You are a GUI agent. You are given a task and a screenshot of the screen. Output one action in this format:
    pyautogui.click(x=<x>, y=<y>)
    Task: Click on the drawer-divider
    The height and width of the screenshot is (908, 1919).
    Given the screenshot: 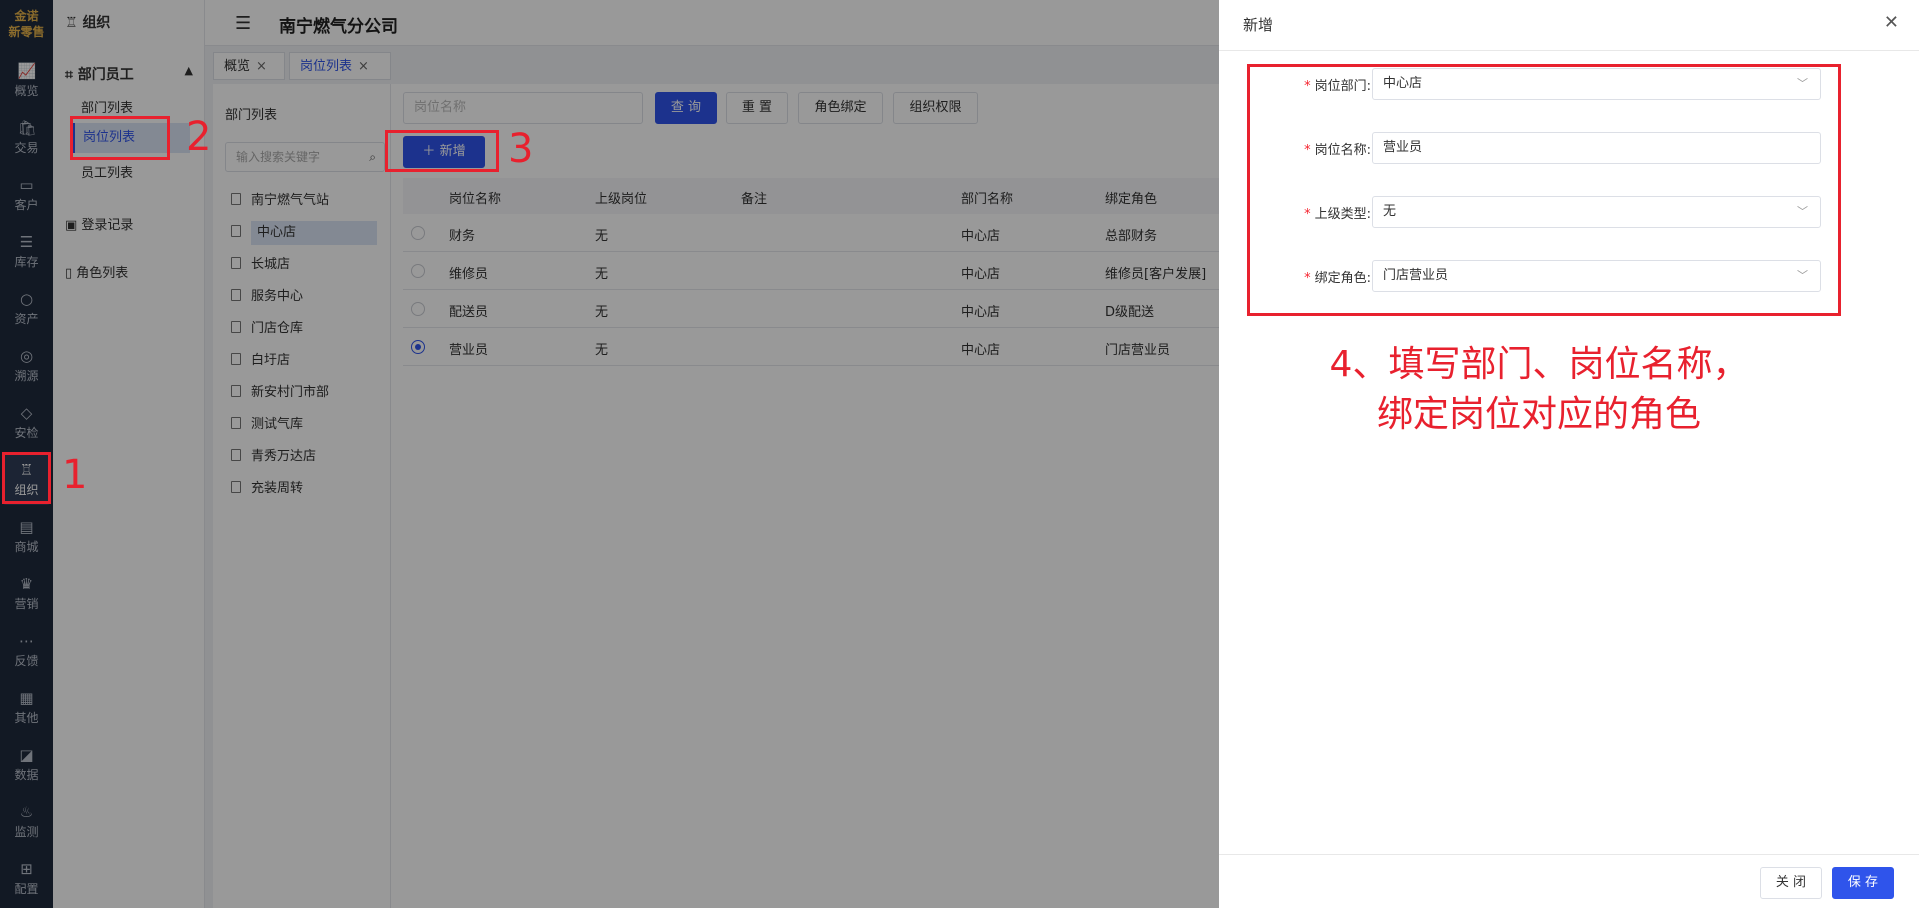 What is the action you would take?
    pyautogui.click(x=1569, y=50)
    